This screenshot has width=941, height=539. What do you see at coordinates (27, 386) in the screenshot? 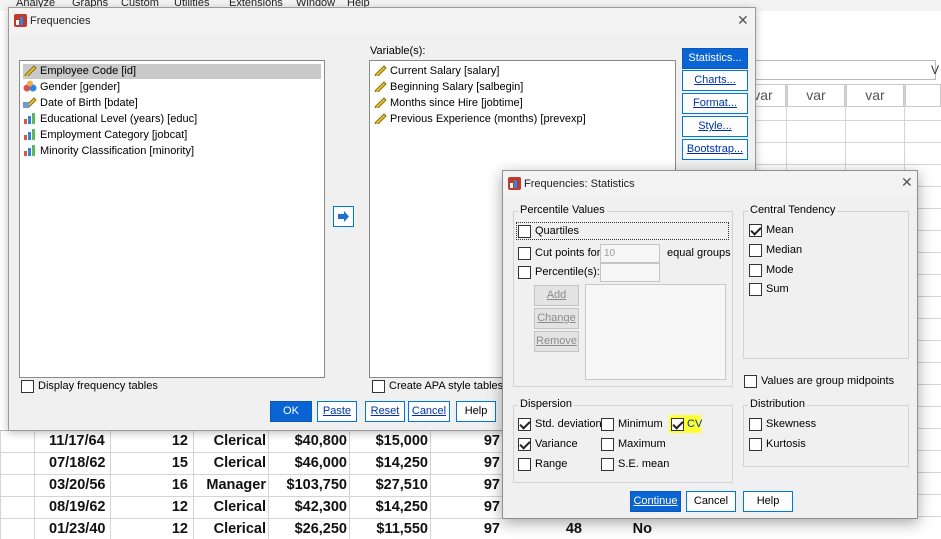
I see `display-frequency-tables-checkbox` at bounding box center [27, 386].